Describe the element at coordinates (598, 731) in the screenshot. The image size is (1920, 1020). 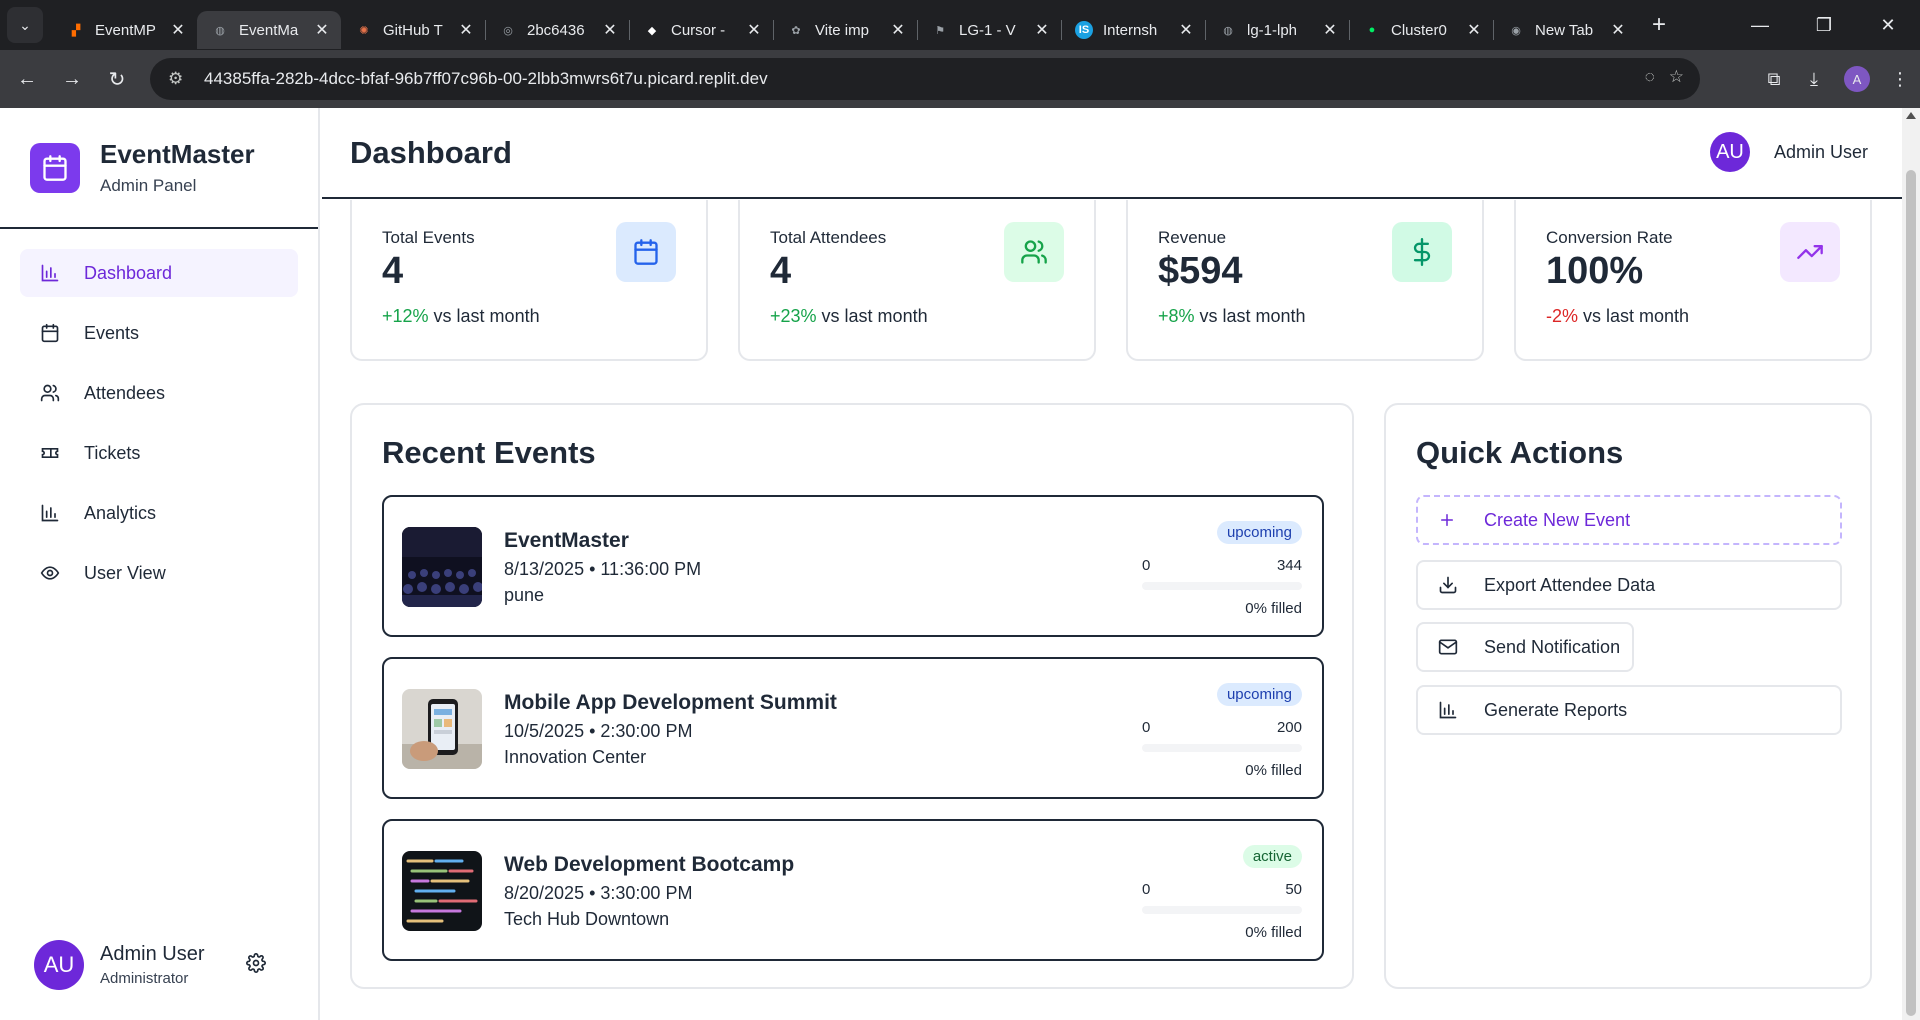
I see `event-date: 10/5/2025 • 2:30:00 PM` at that location.